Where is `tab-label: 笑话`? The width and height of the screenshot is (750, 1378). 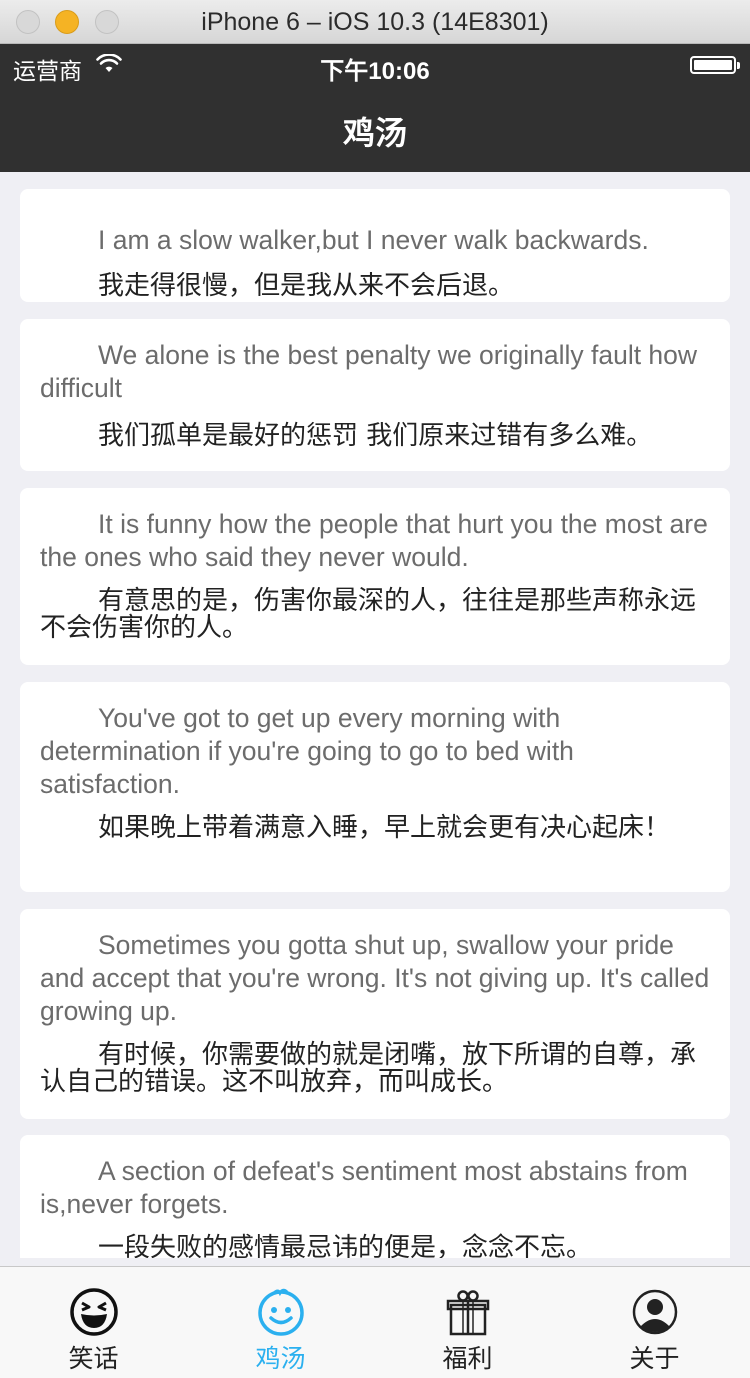
tab-label: 笑话 is located at coordinates (93, 1358).